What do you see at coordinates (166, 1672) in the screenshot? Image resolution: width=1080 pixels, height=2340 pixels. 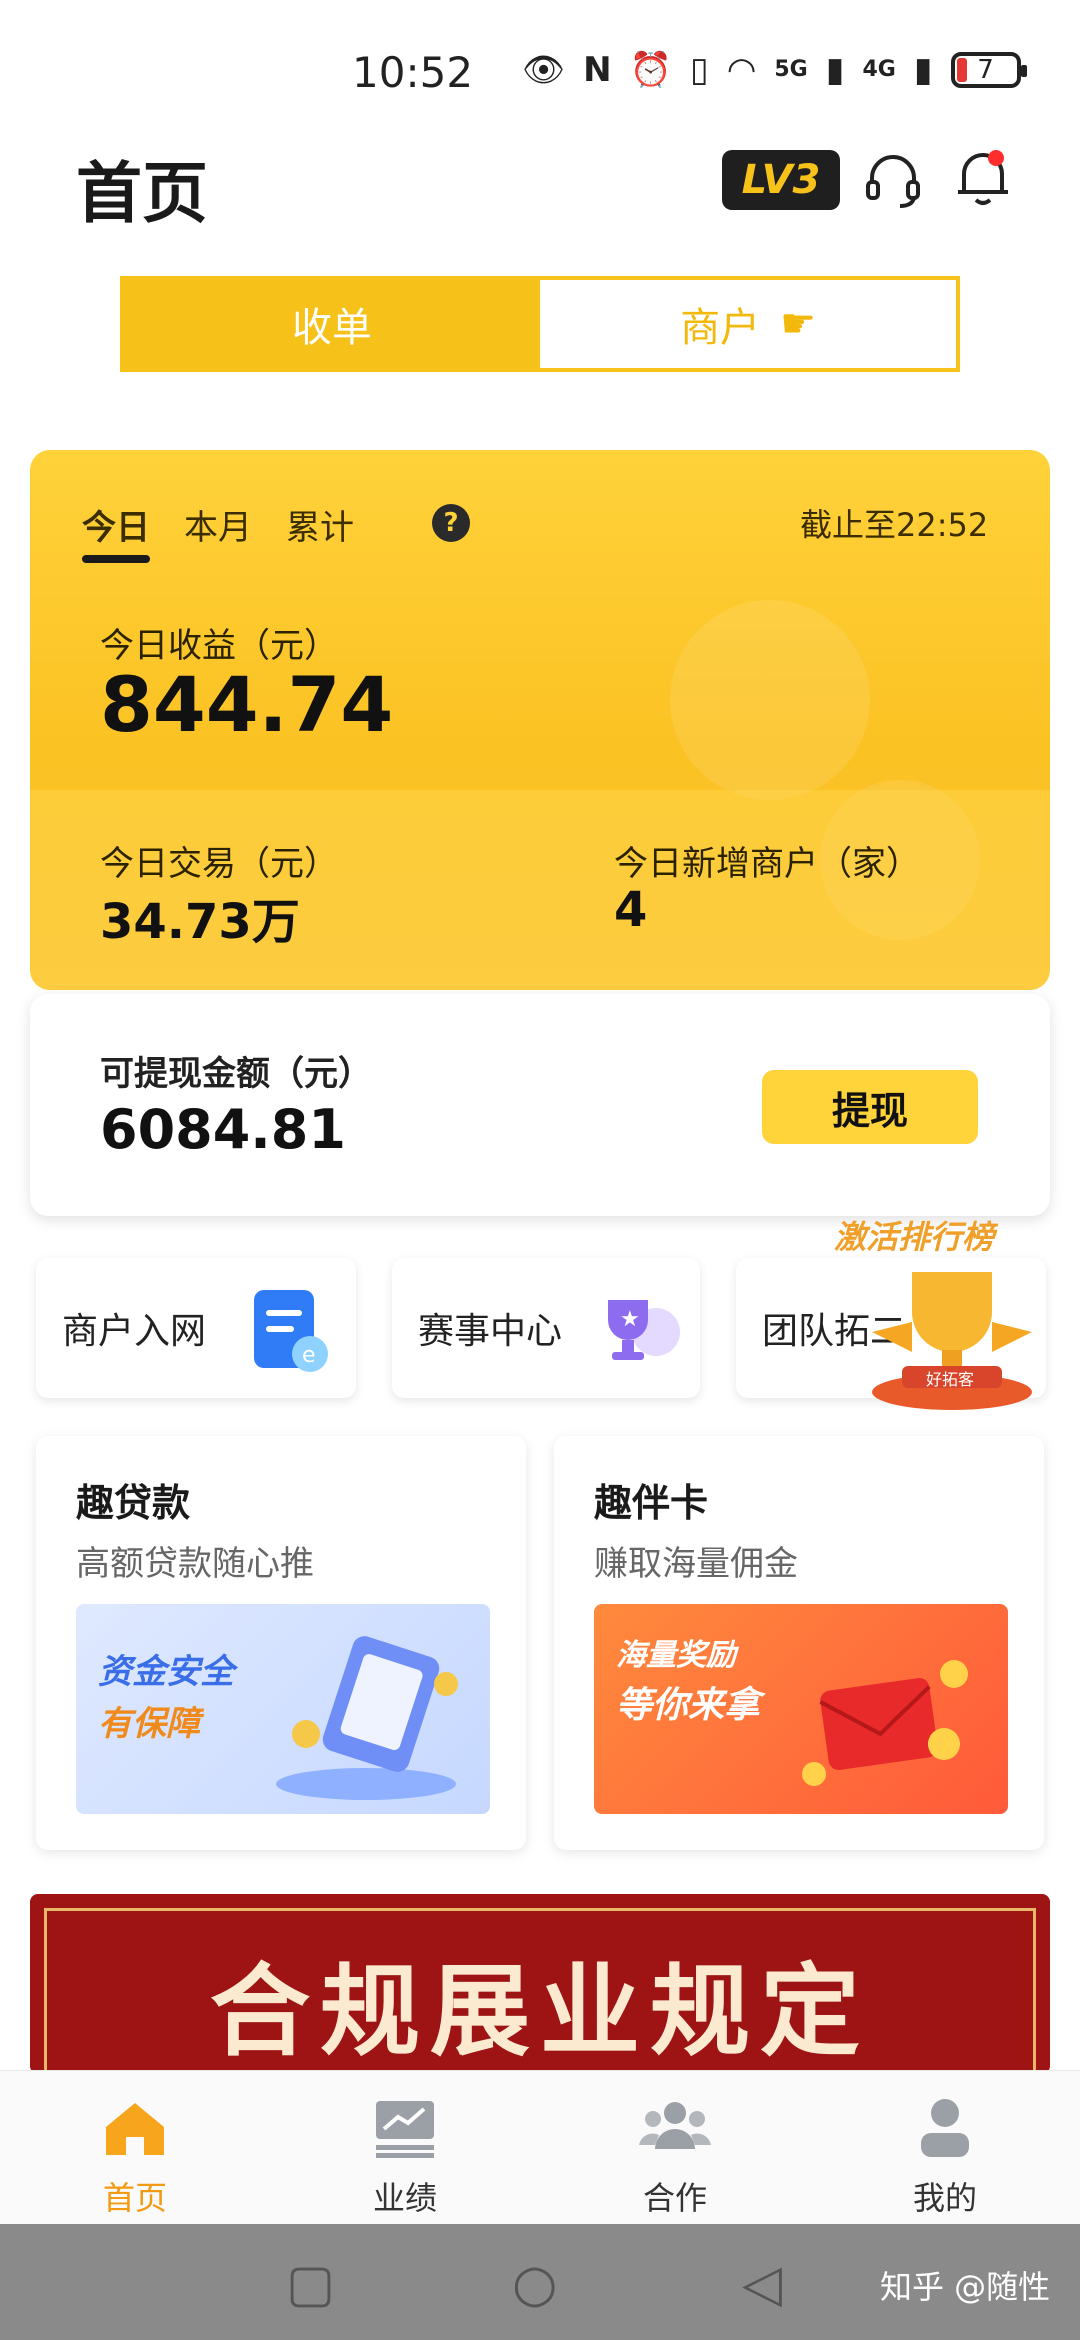 I see `loan-banner-line1: 资金安全` at bounding box center [166, 1672].